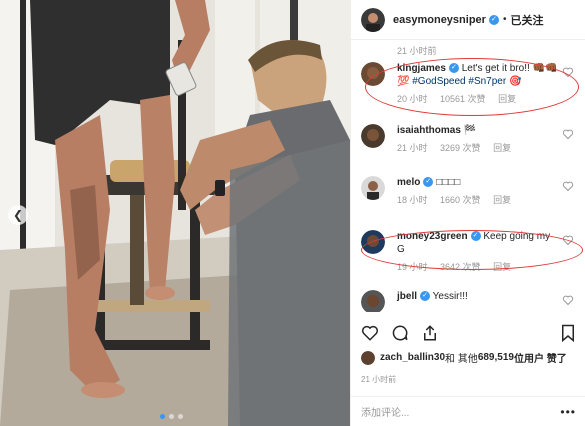  I want to click on comment-meta: 19 小时 3642 次赞 回复, so click(478, 266).